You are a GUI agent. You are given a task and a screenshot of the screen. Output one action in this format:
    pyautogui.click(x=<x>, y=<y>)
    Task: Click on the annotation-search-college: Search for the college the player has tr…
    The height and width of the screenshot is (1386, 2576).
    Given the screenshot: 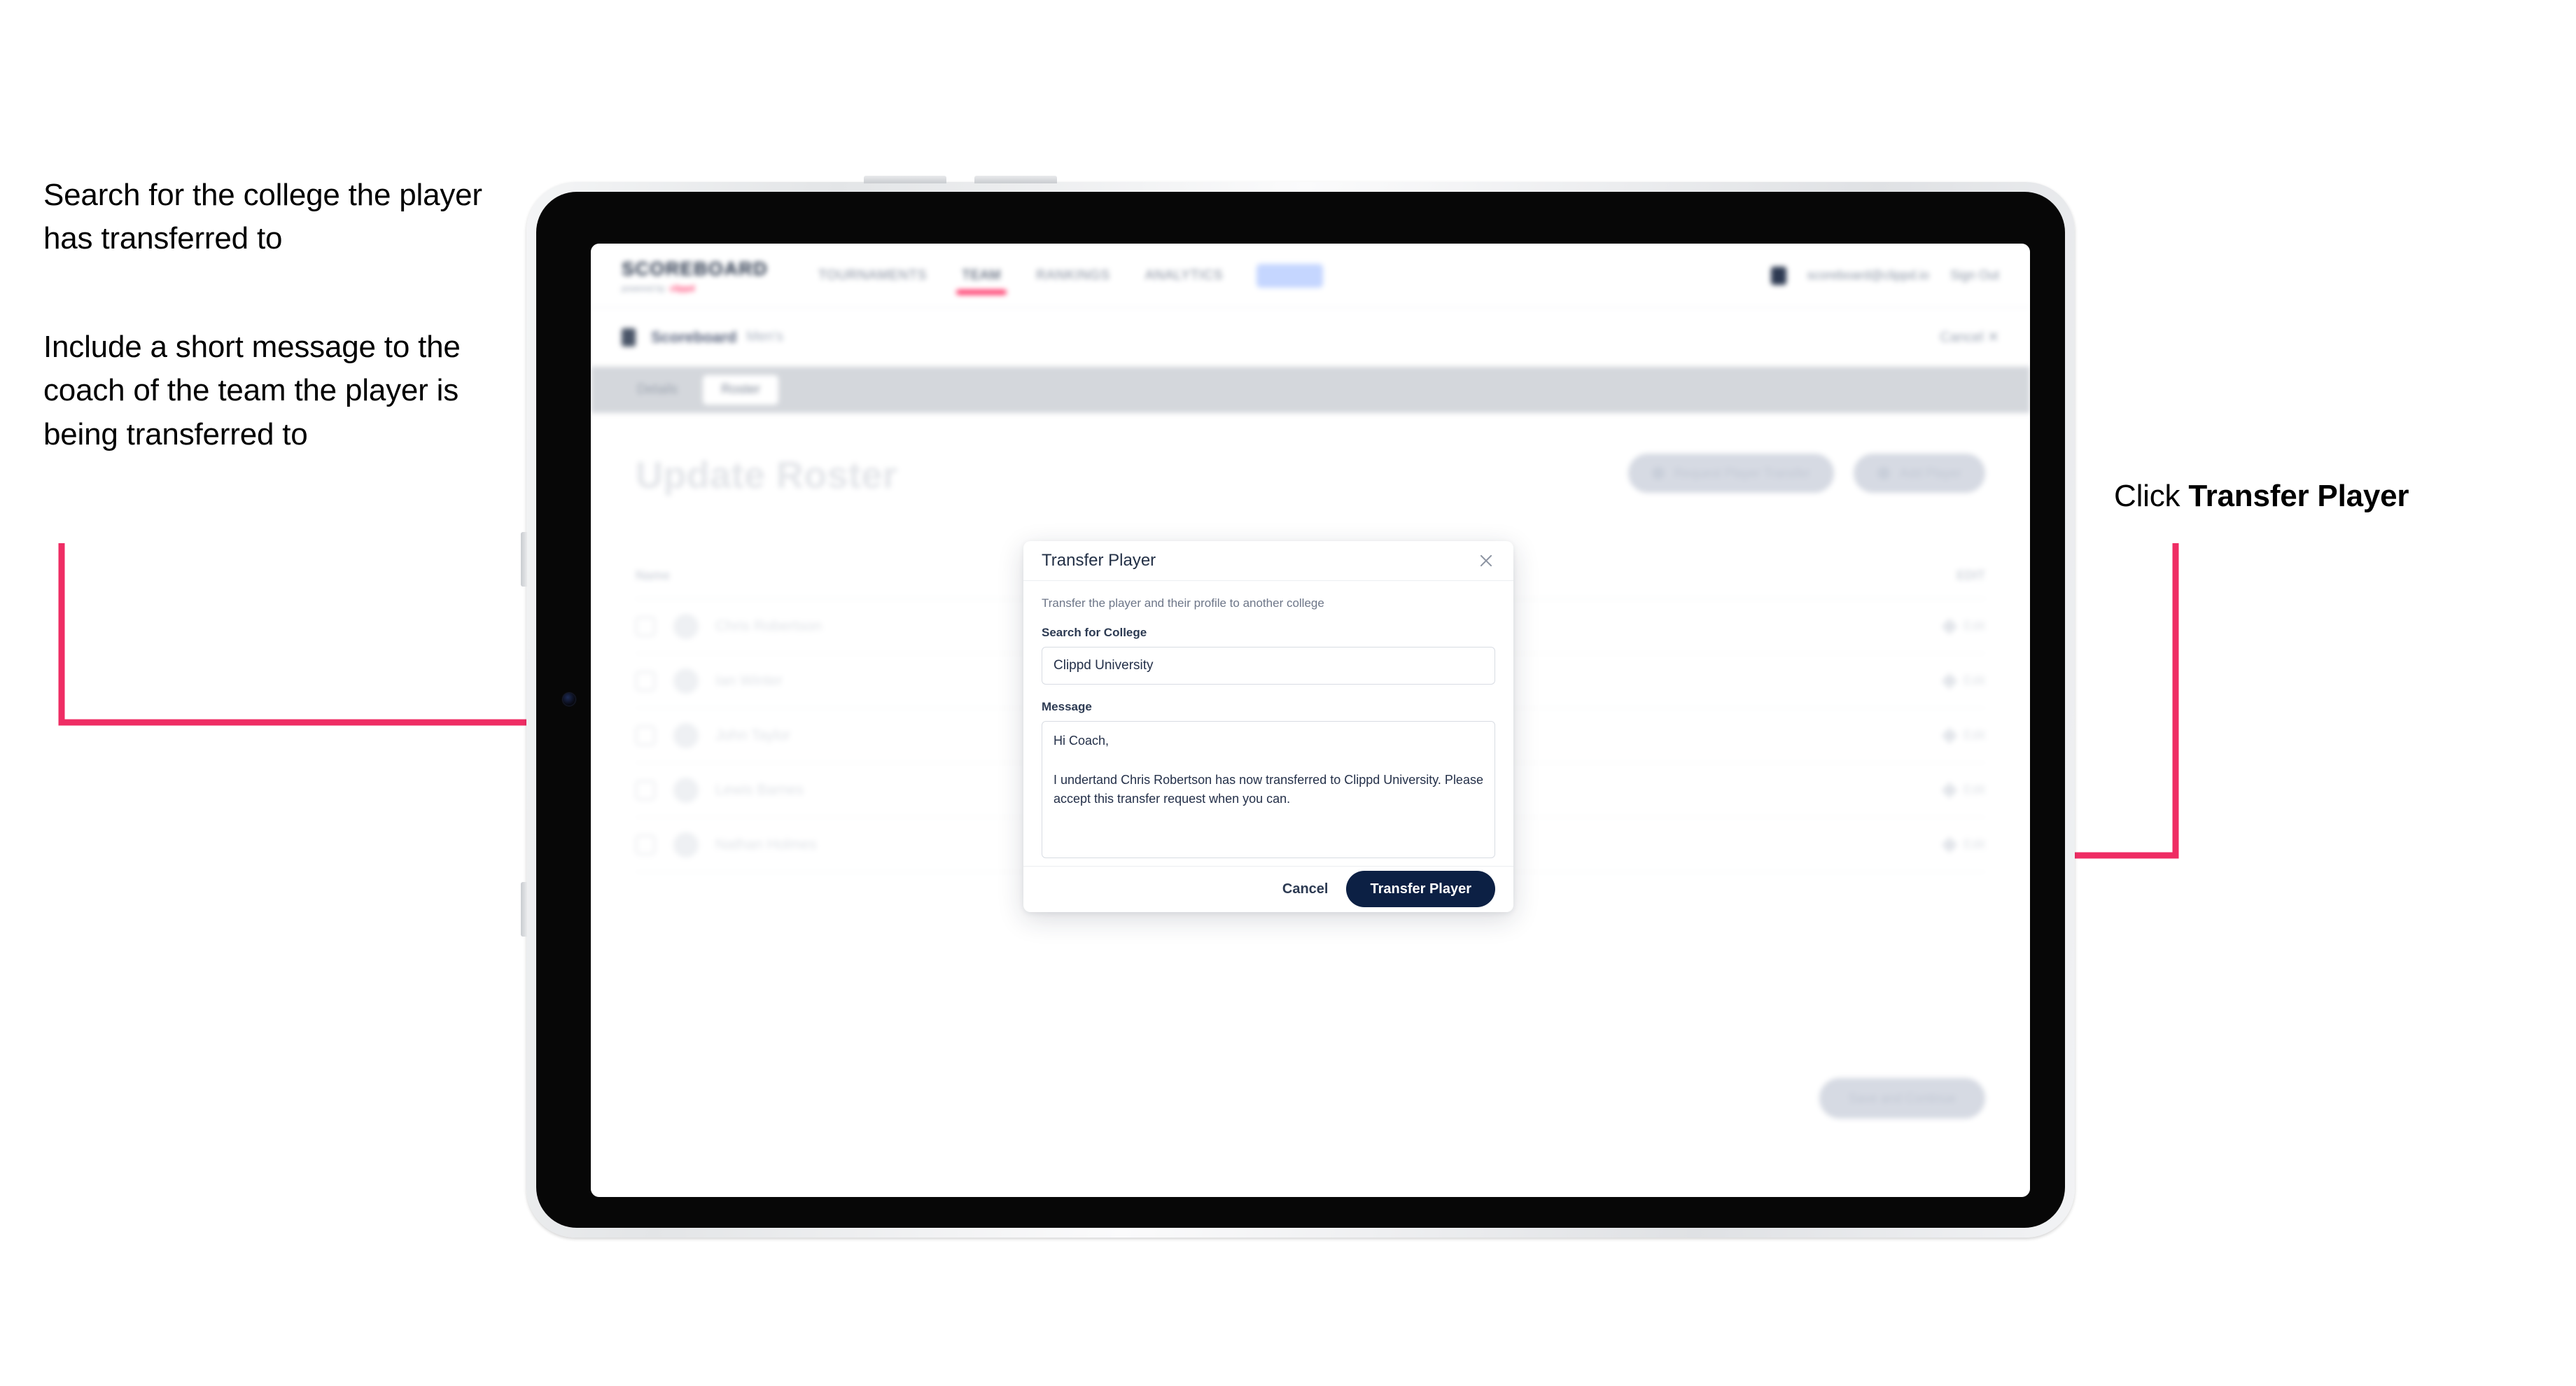 What is the action you would take?
    pyautogui.click(x=262, y=217)
    